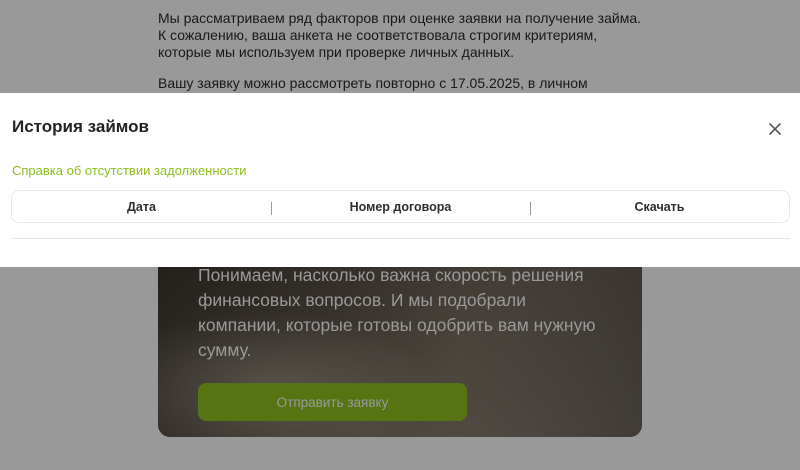 Image resolution: width=800 pixels, height=470 pixels. I want to click on close-button, so click(775, 129).